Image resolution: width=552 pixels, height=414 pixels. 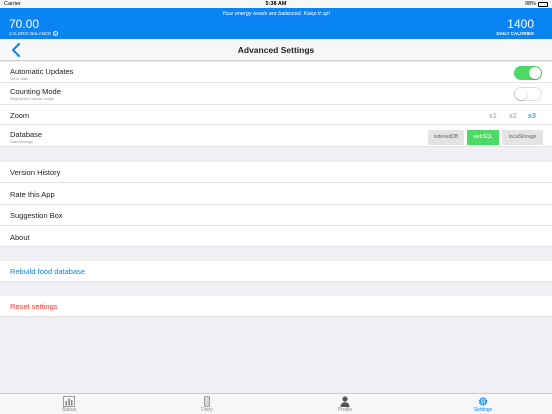 What do you see at coordinates (446, 137) in the screenshot?
I see `db-indexeddb-option: indexedDB` at bounding box center [446, 137].